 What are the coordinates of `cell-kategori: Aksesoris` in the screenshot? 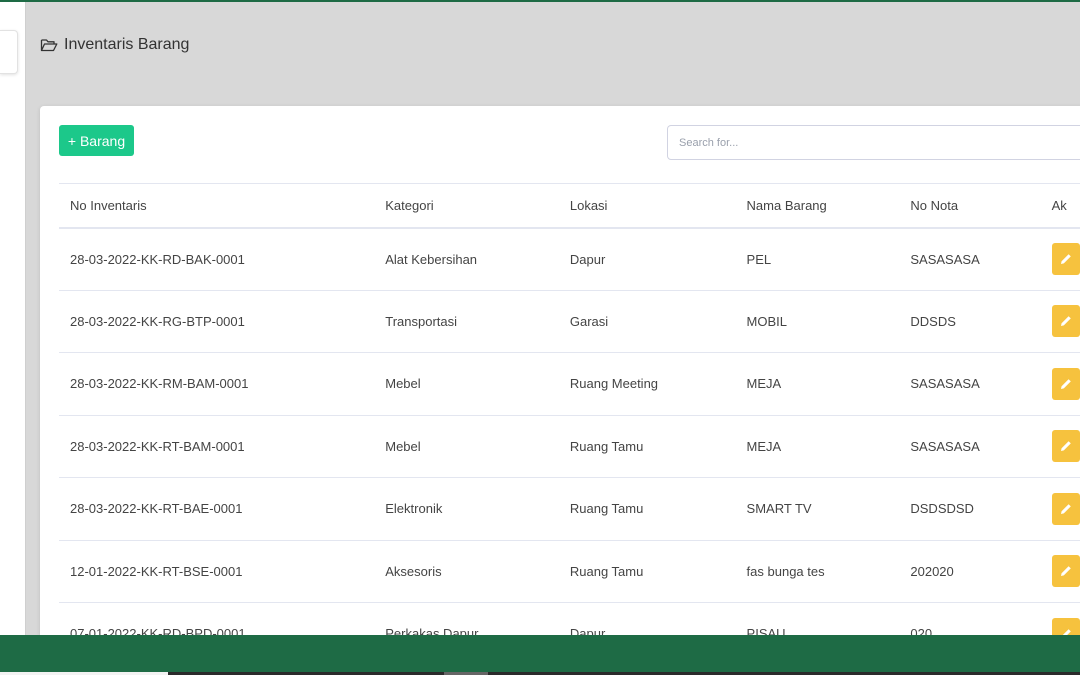 It's located at (413, 571).